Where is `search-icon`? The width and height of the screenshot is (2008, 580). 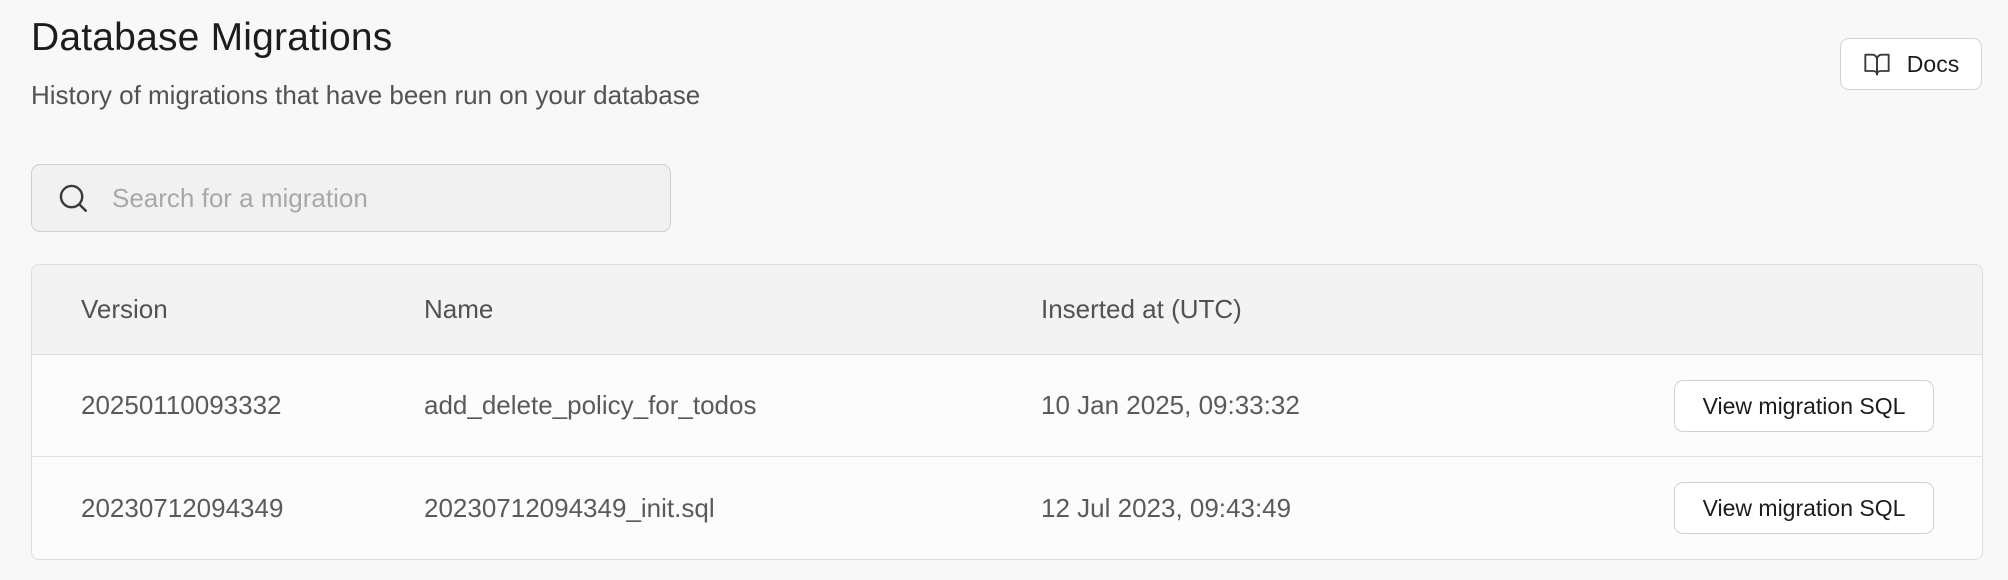
search-icon is located at coordinates (73, 198).